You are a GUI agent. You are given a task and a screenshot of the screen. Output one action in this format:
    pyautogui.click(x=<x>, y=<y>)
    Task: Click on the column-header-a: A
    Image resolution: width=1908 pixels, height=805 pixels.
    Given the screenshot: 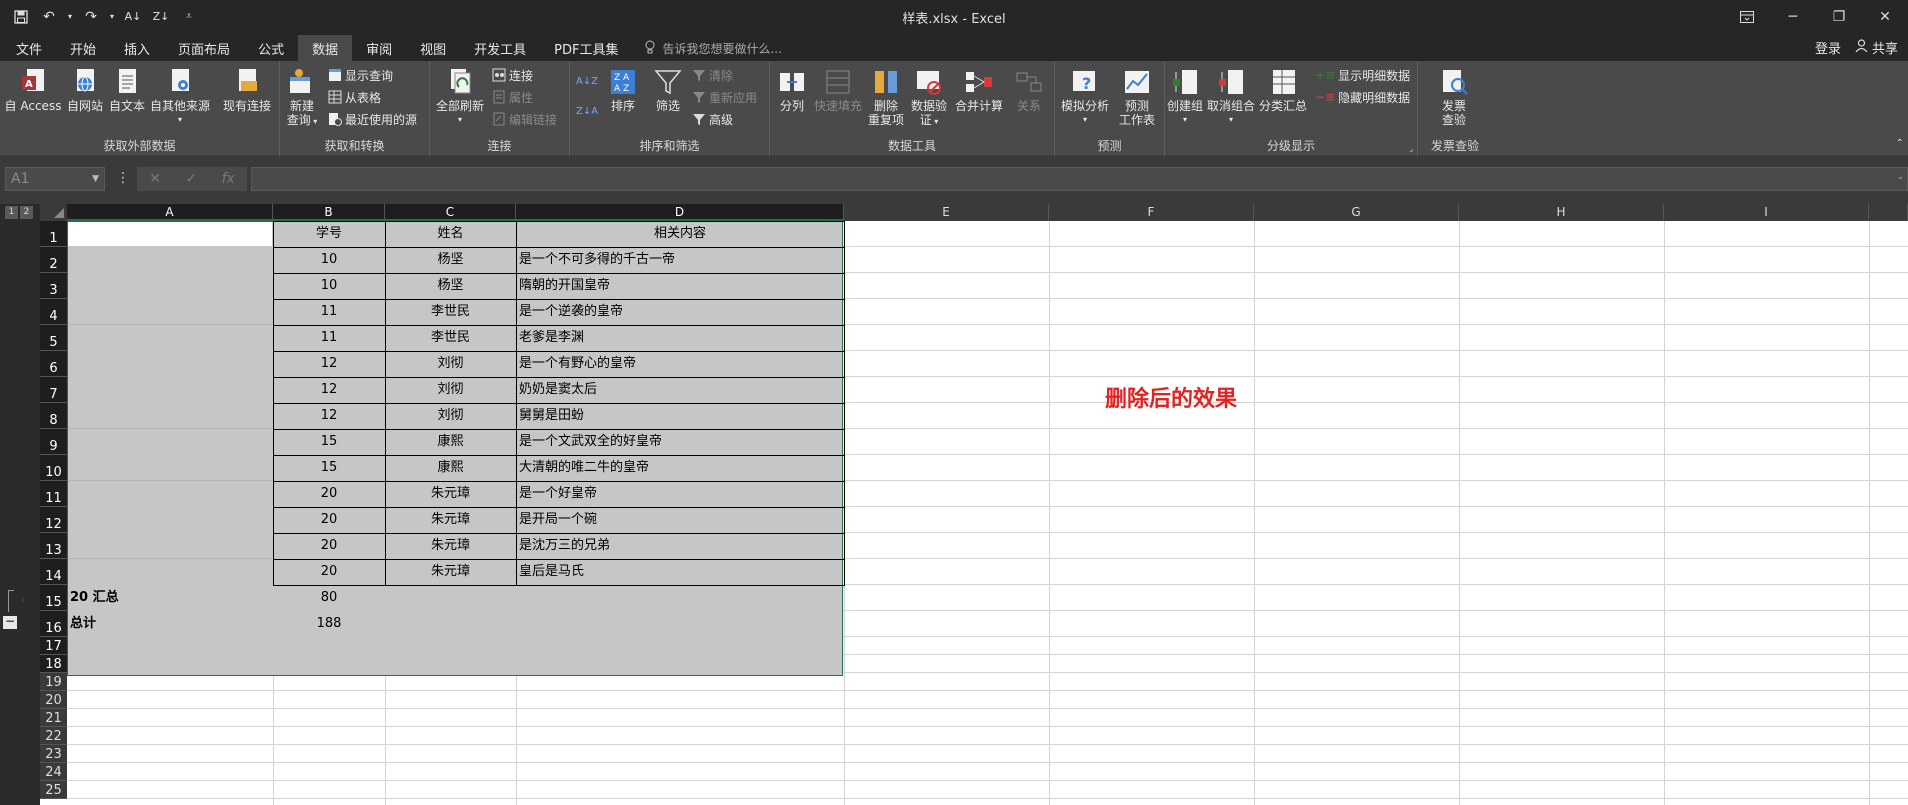 What is the action you would take?
    pyautogui.click(x=170, y=212)
    